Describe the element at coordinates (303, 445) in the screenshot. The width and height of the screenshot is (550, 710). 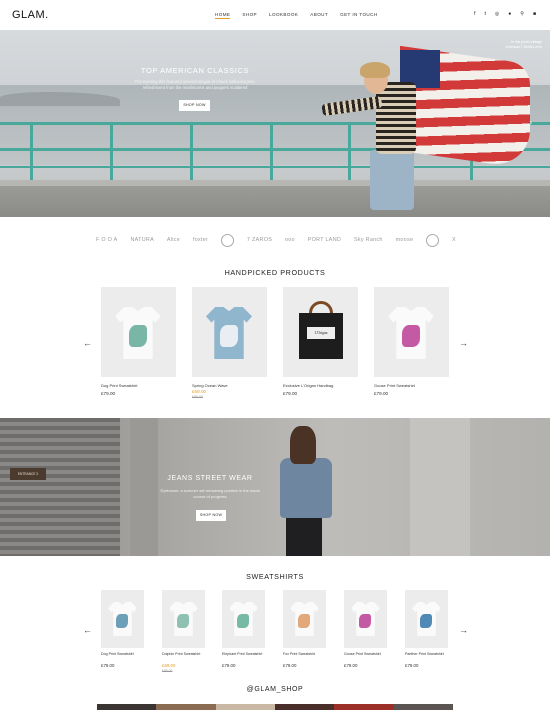
I see `street-model-hair` at that location.